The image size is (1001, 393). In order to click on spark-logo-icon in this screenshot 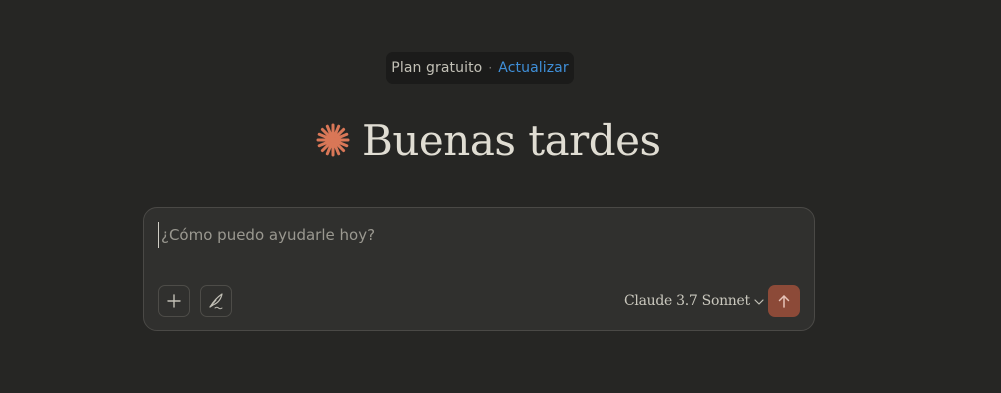, I will do `click(333, 140)`.